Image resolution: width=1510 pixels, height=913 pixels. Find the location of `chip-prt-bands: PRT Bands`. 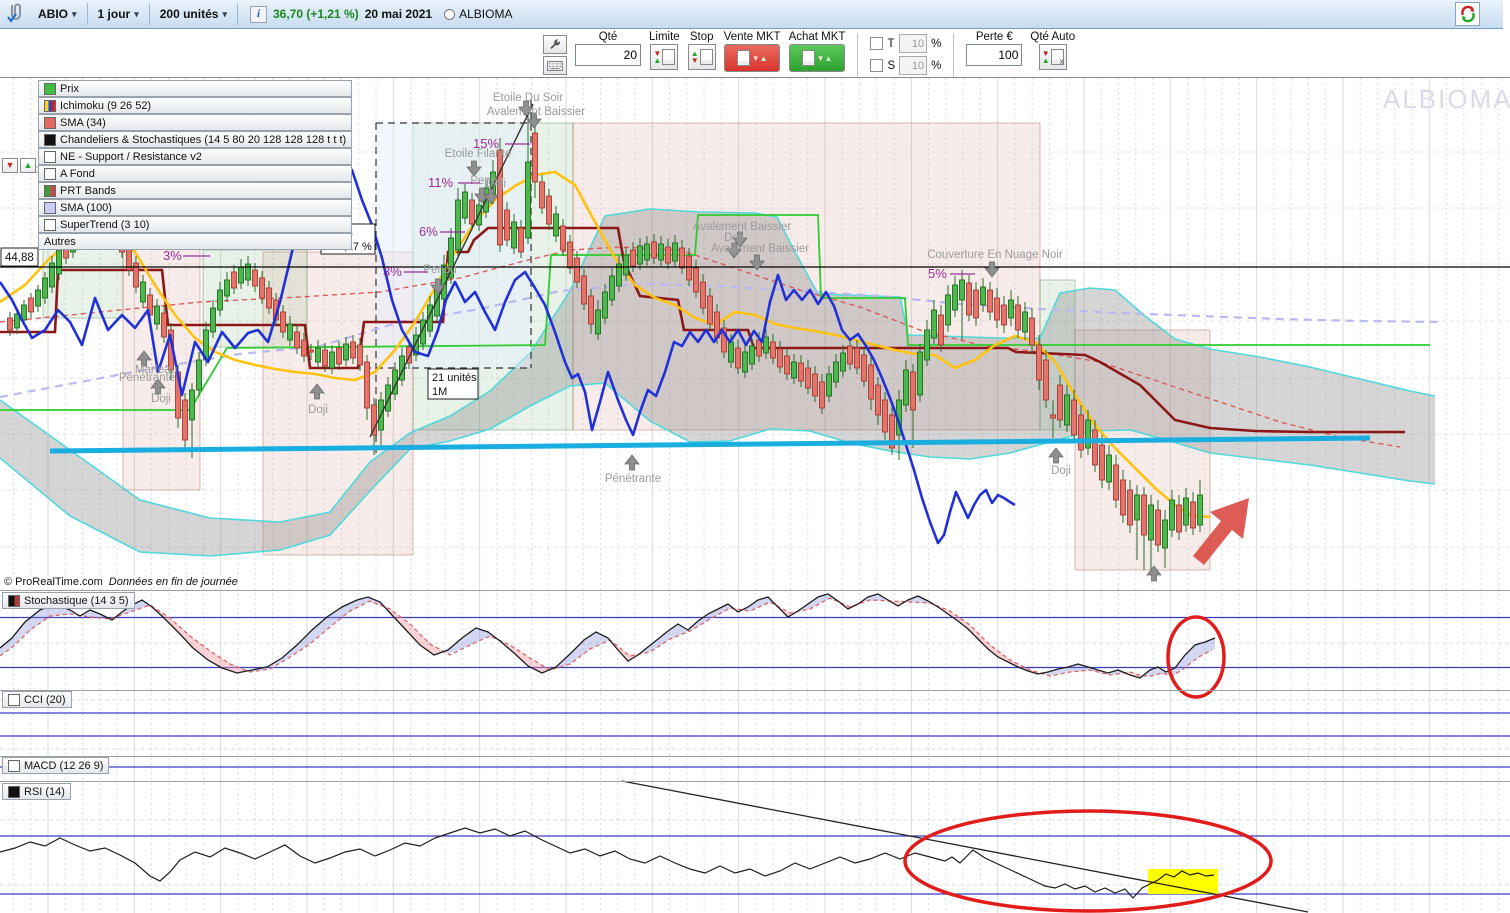

chip-prt-bands: PRT Bands is located at coordinates (195, 190).